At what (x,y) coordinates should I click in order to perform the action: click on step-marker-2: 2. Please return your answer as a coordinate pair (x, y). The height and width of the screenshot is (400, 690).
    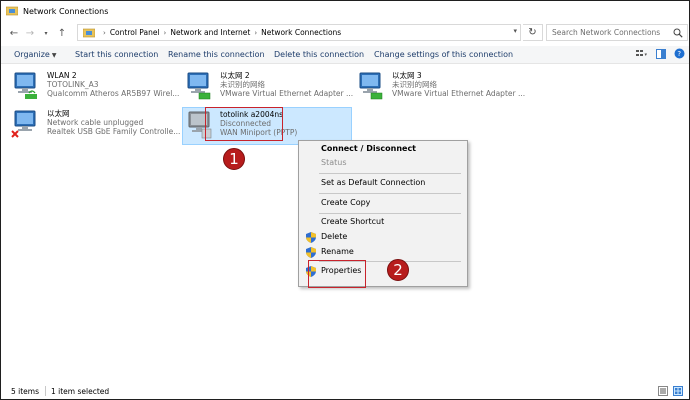
    Looking at the image, I should click on (398, 270).